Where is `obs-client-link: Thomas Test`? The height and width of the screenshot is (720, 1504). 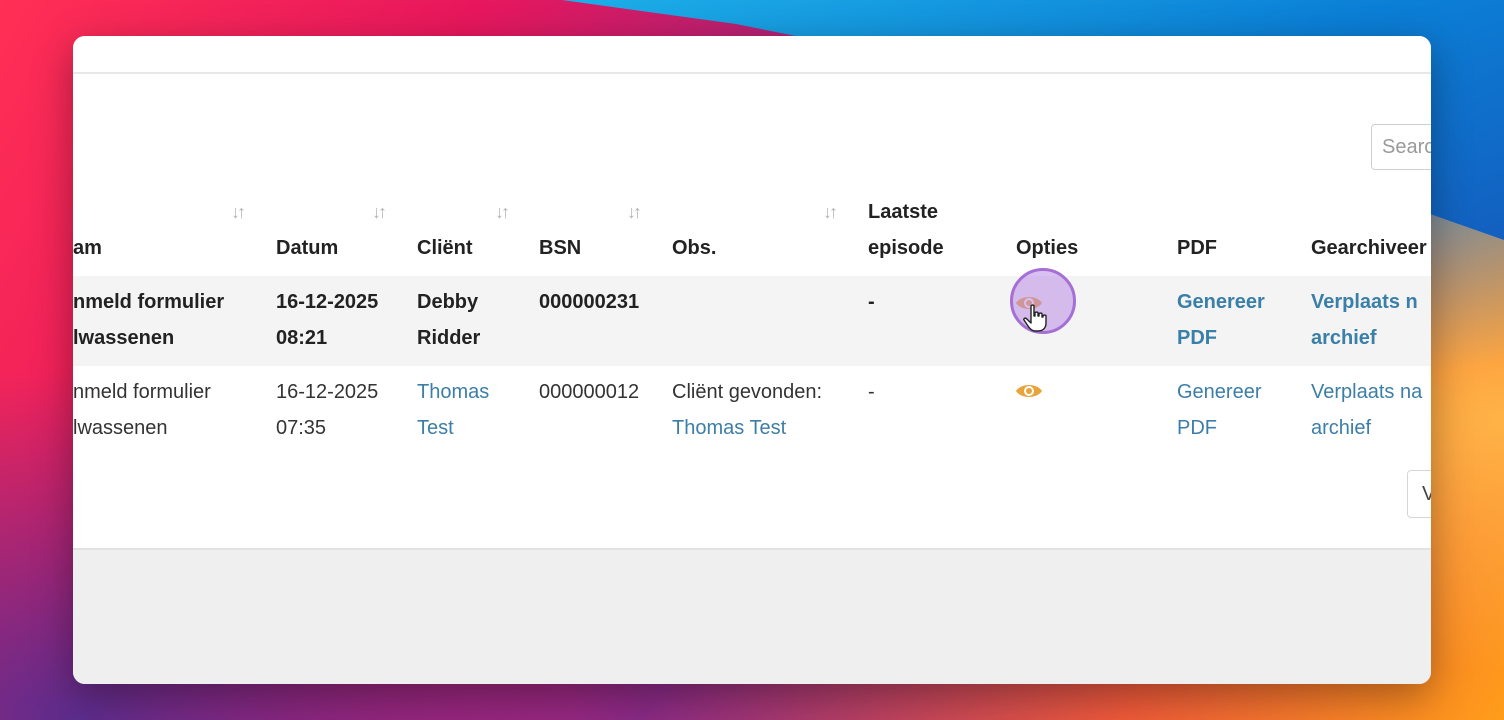 obs-client-link: Thomas Test is located at coordinates (729, 428).